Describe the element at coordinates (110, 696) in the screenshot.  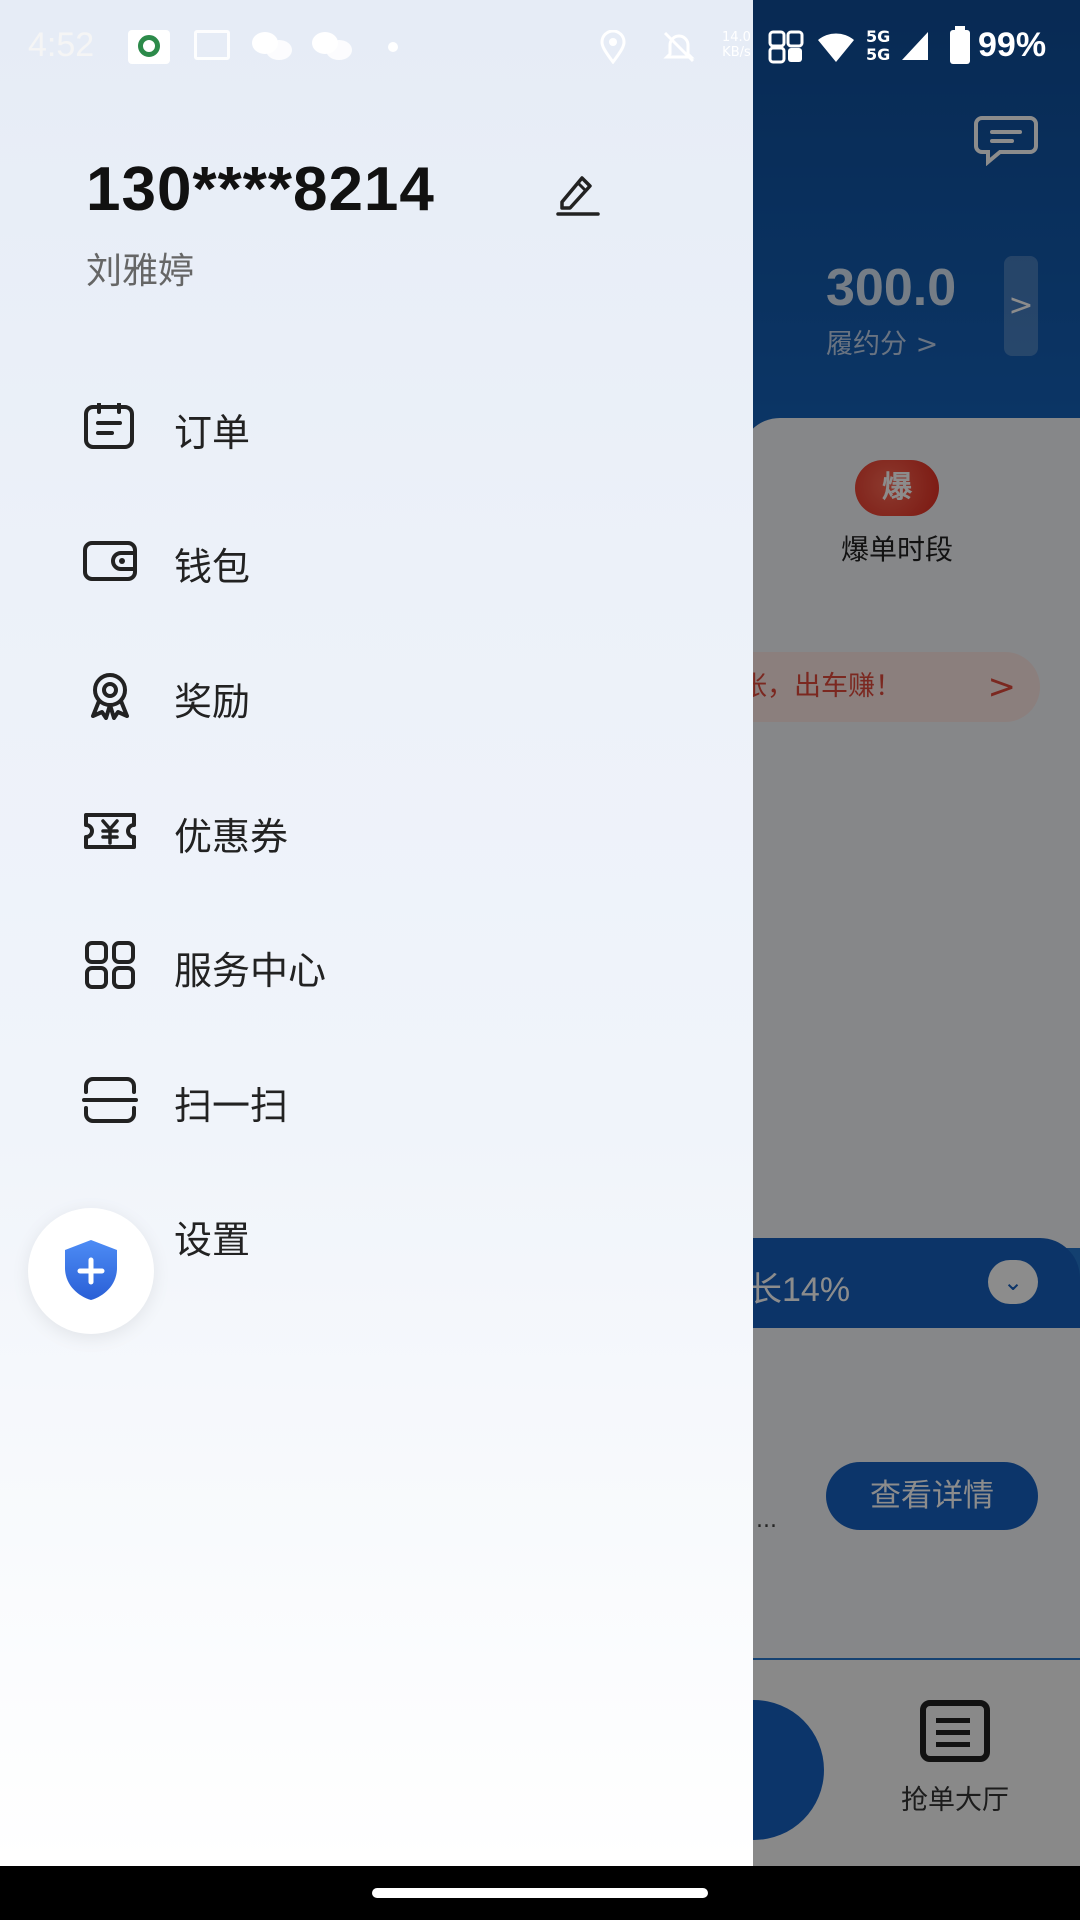
I see `reward-icon` at that location.